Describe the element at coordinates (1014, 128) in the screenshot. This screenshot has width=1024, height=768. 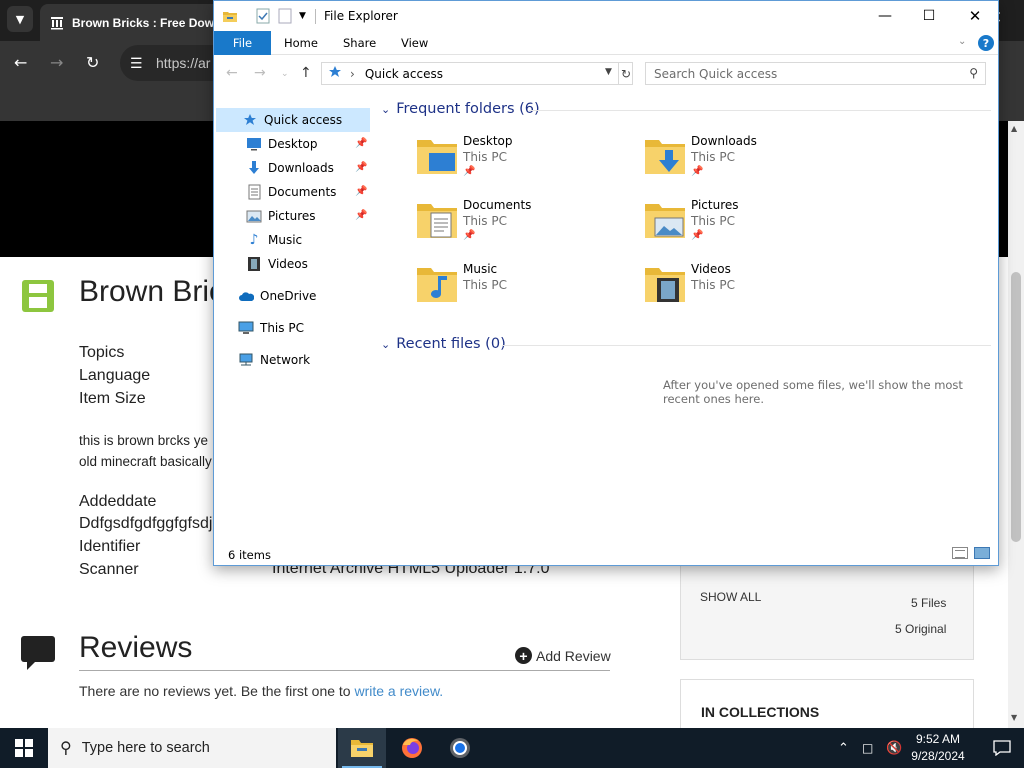
I see `scroll-up-icon: ▲` at that location.